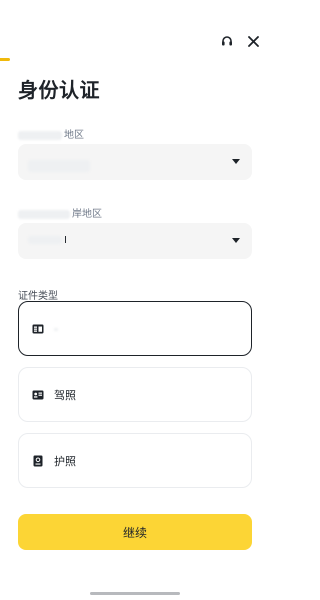  What do you see at coordinates (38, 461) in the screenshot?
I see `passport-icon` at bounding box center [38, 461].